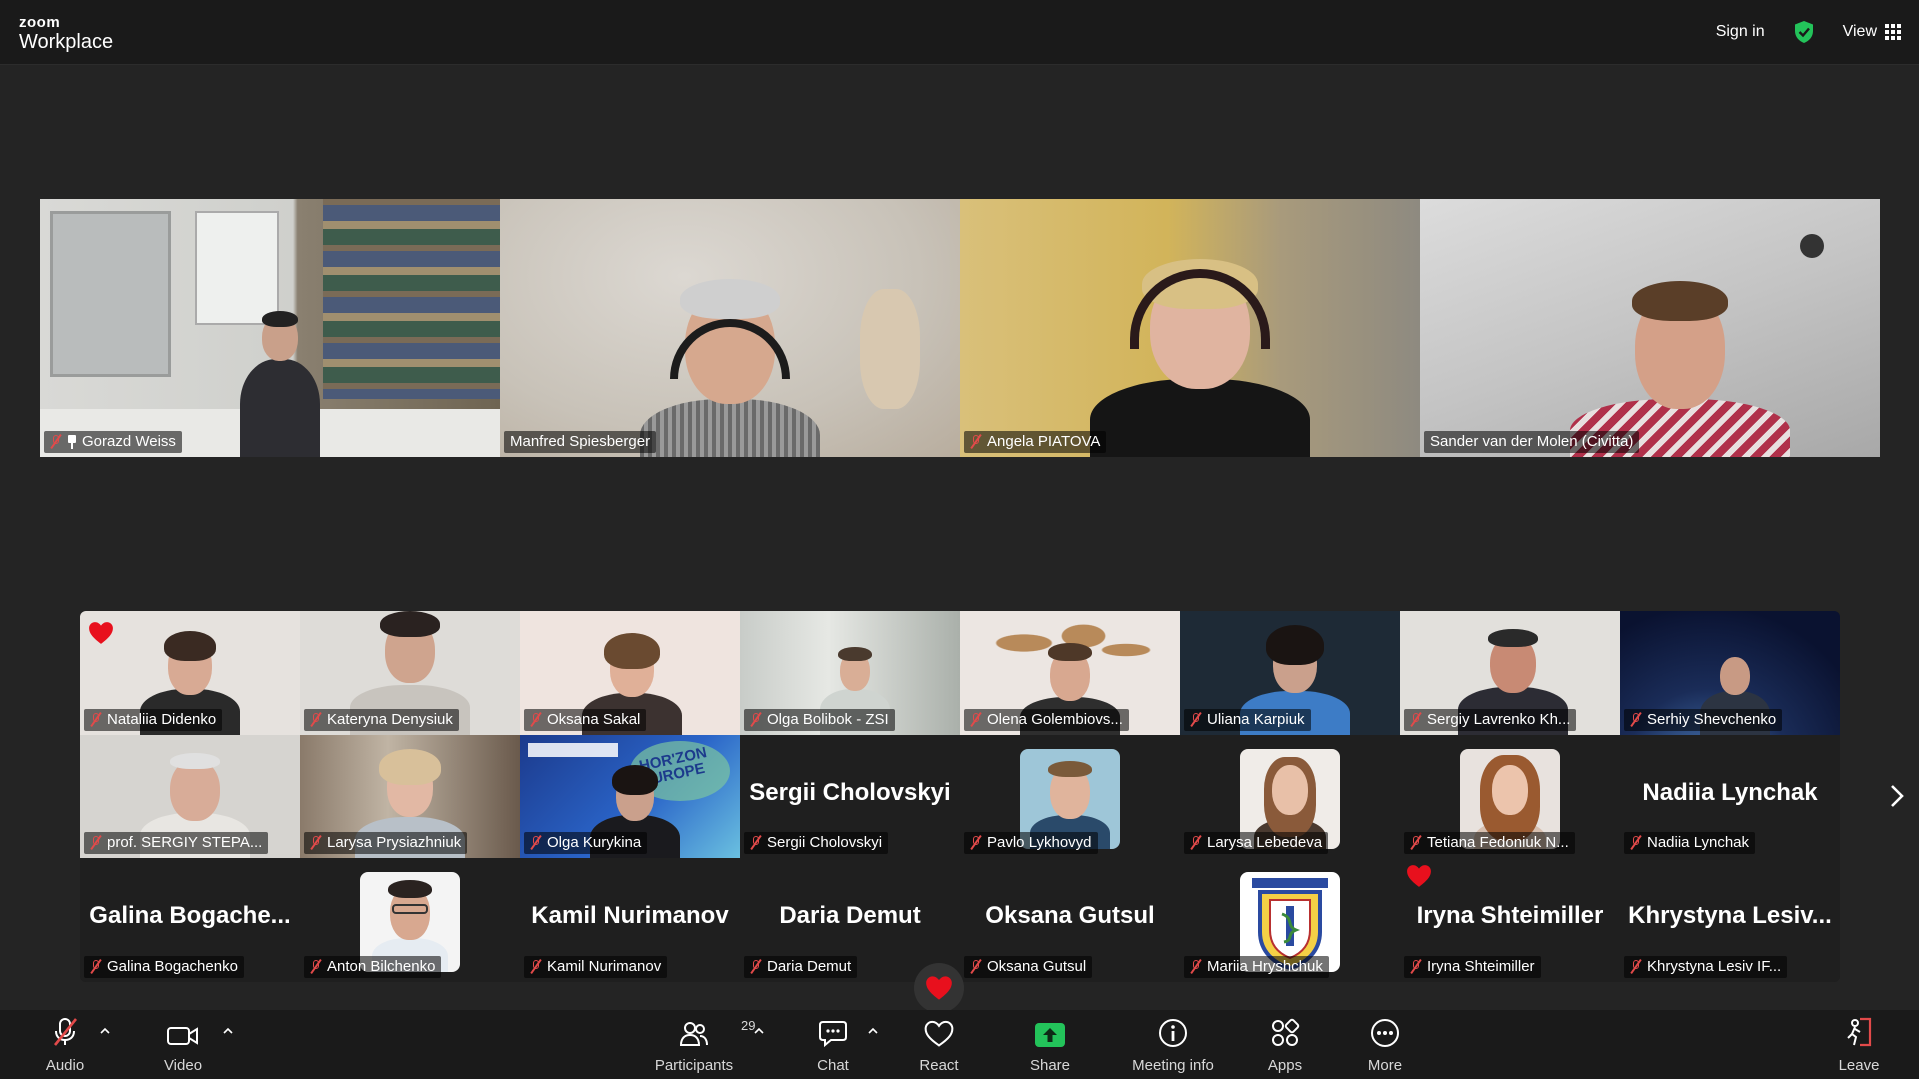 This screenshot has height=1079, width=1919. What do you see at coordinates (228, 1031) in the screenshot?
I see `video-options-caret-icon` at bounding box center [228, 1031].